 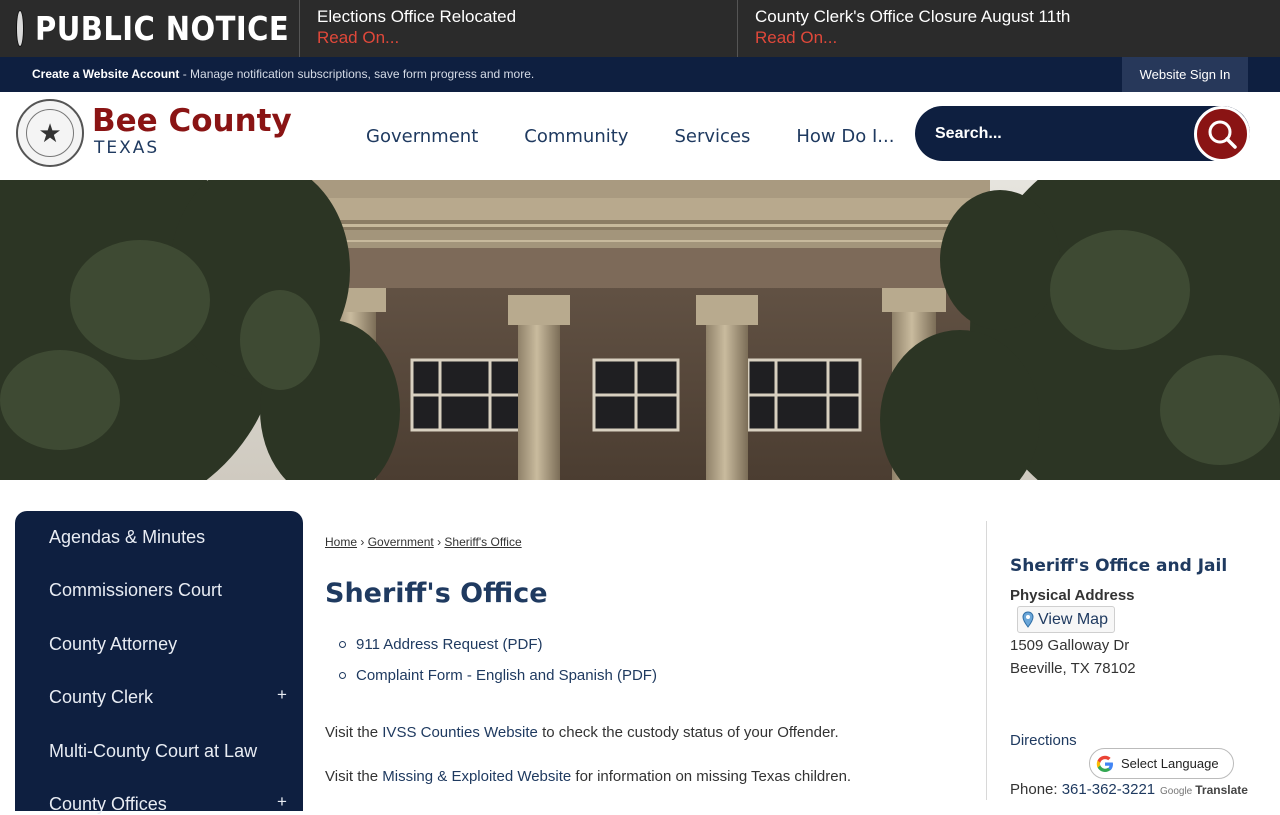 I want to click on nav-services: Services, so click(x=712, y=136).